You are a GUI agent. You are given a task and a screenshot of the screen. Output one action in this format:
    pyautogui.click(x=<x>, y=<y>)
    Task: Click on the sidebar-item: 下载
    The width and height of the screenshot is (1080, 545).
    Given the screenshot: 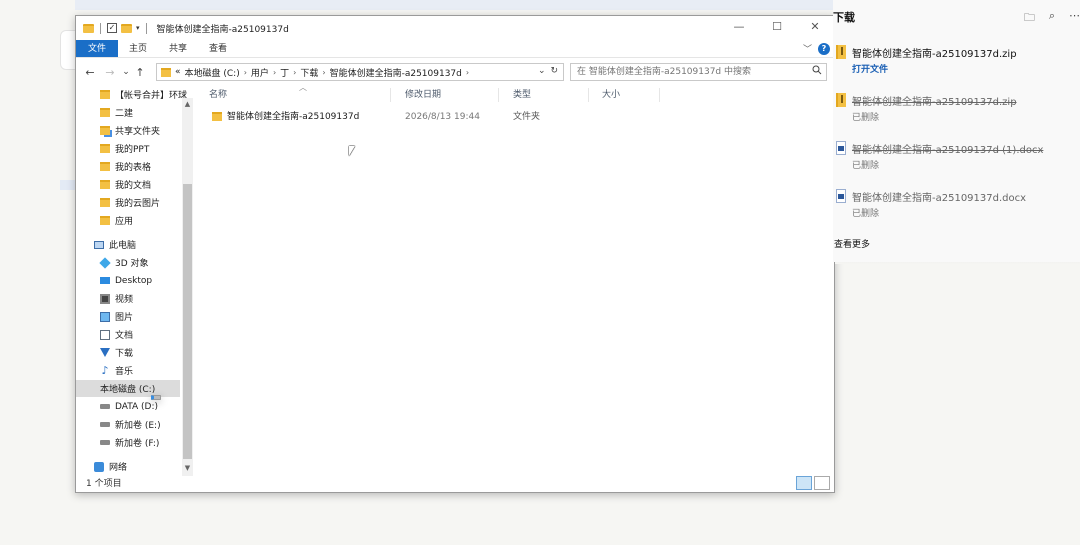 What is the action you would take?
    pyautogui.click(x=128, y=352)
    